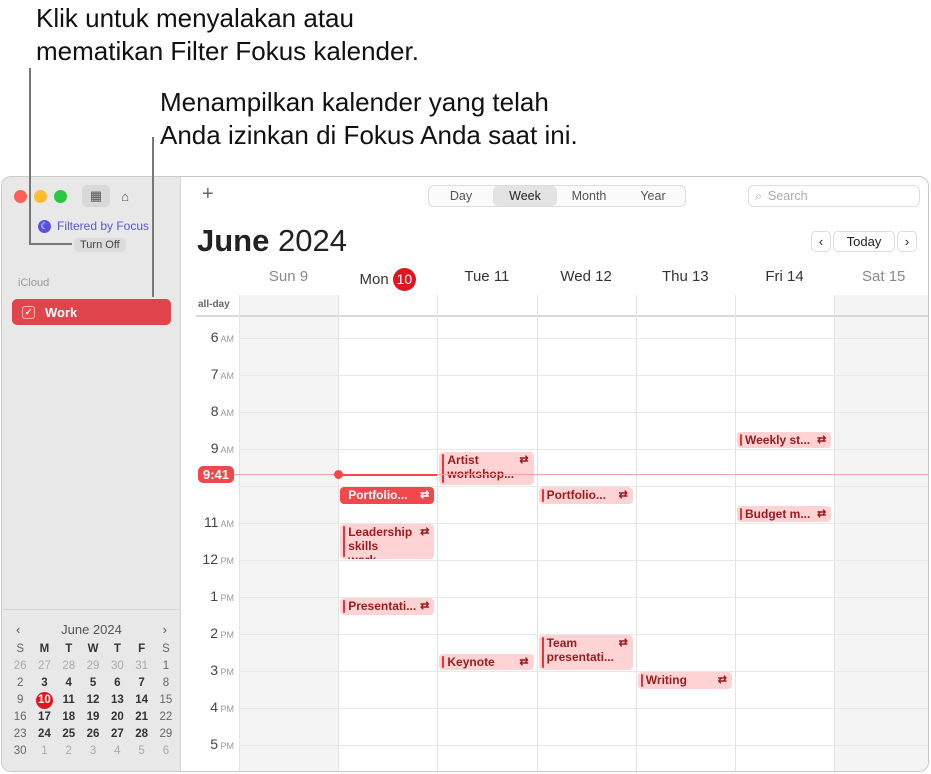 This screenshot has height=774, width=931. Describe the element at coordinates (96, 196) in the screenshot. I see `calendar-list-toggle: ▦` at that location.